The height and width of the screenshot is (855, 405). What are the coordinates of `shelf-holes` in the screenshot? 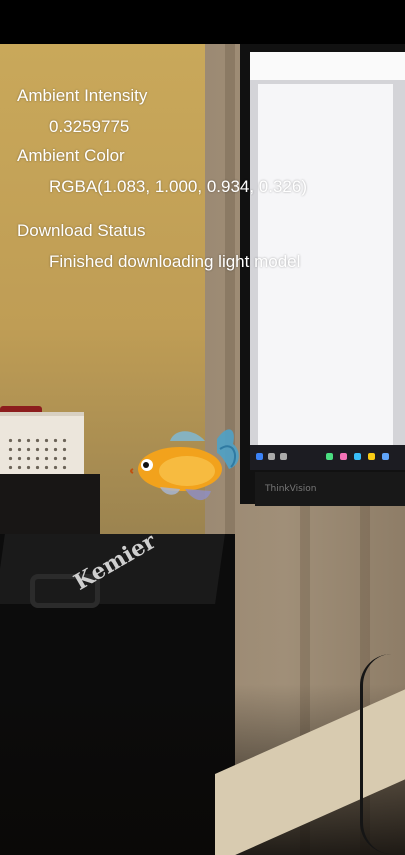 It's located at (38, 456).